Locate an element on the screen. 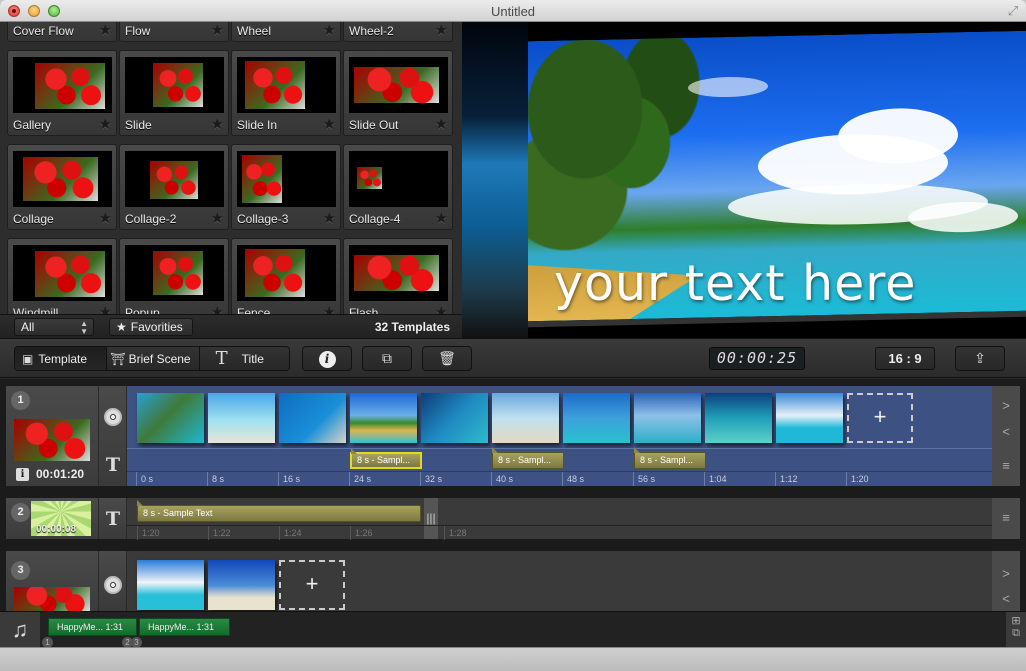 Image resolution: width=1026 pixels, height=671 pixels. category-filter-select: All ▲ ▼ is located at coordinates (54, 327).